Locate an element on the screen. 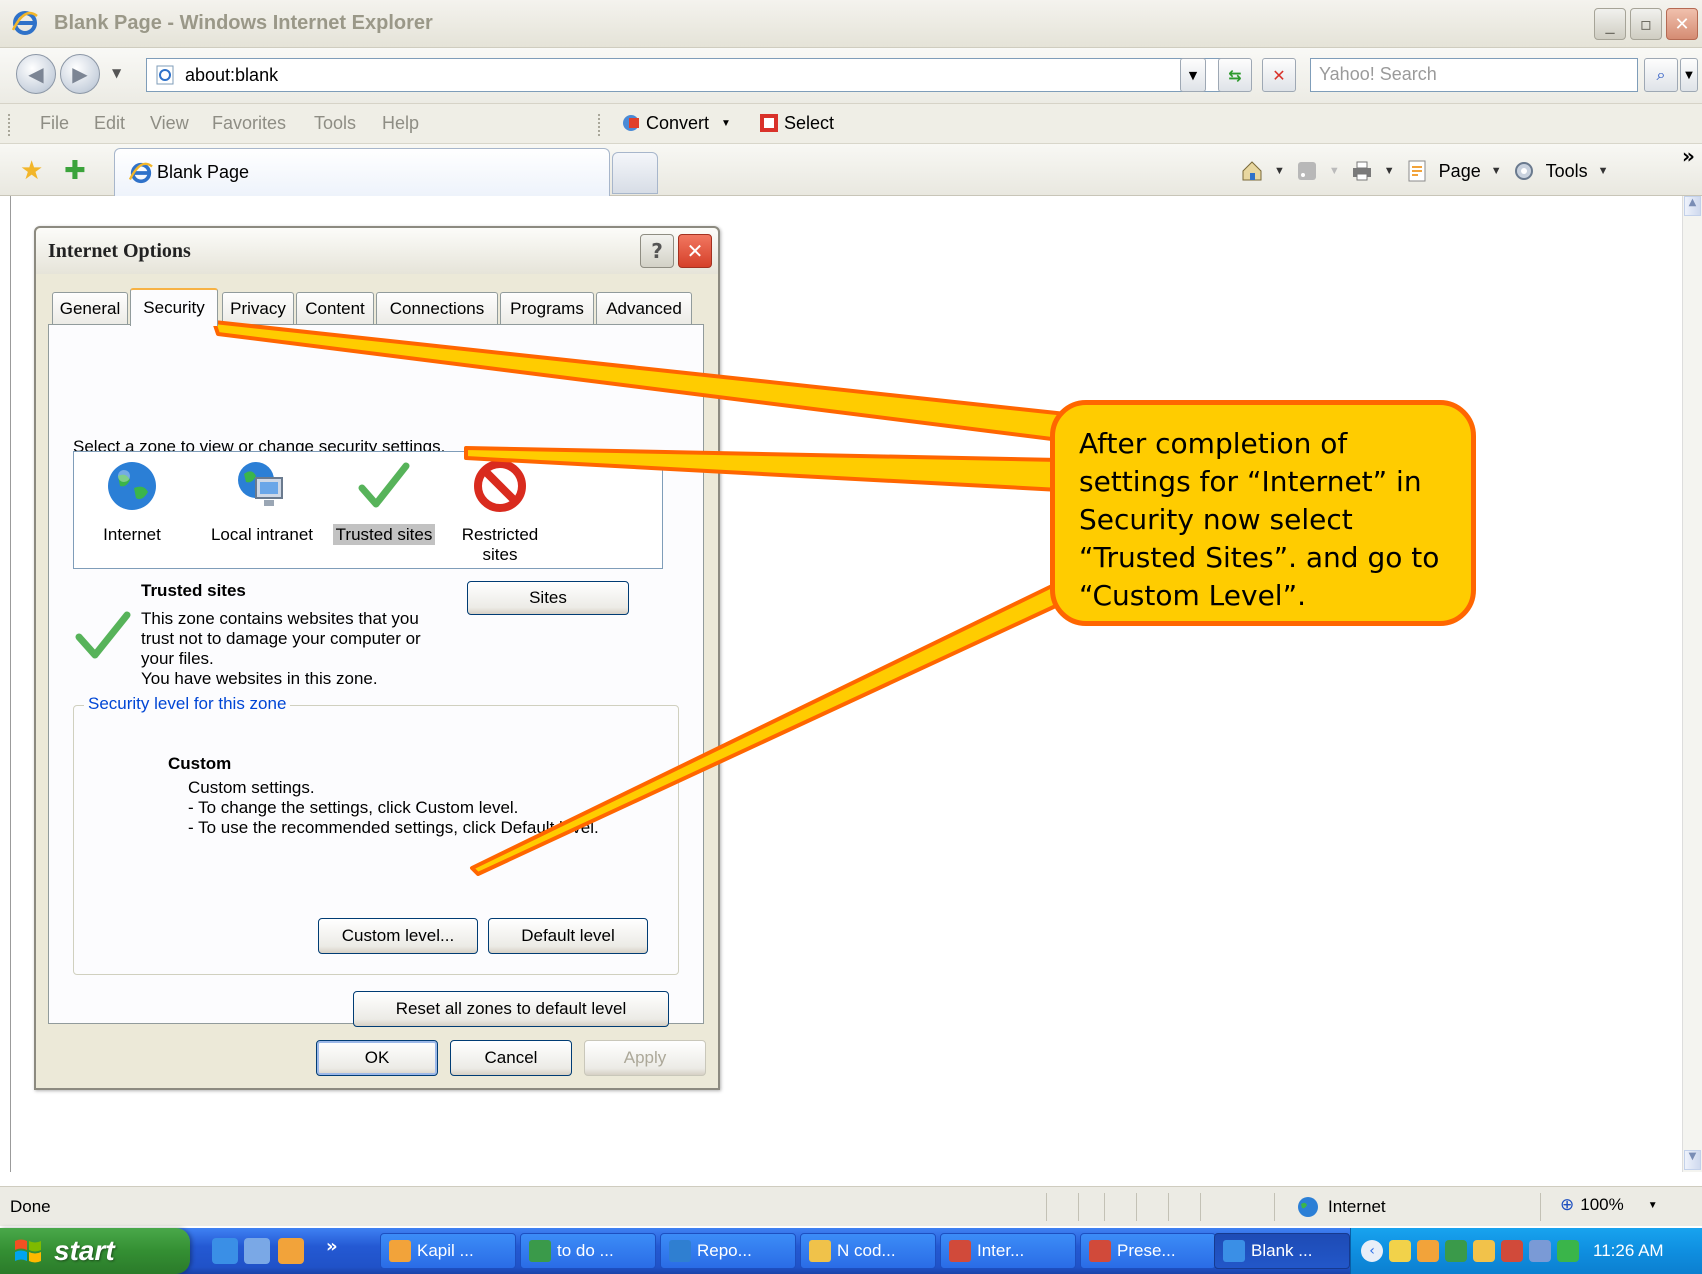 Image resolution: width=1702 pixels, height=1274 pixels. add-favorites-icon: ✚ is located at coordinates (75, 171).